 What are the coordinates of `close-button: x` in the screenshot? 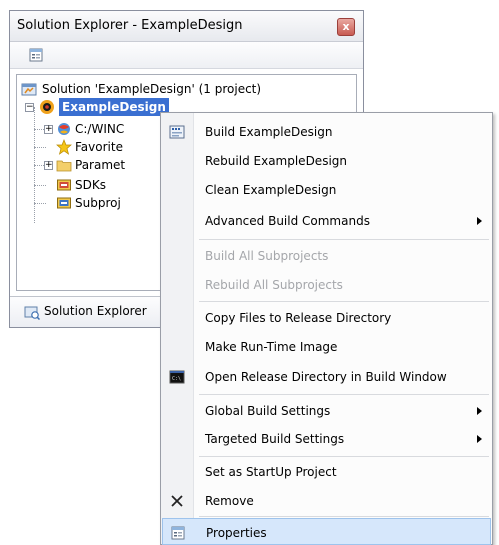 It's located at (346, 27).